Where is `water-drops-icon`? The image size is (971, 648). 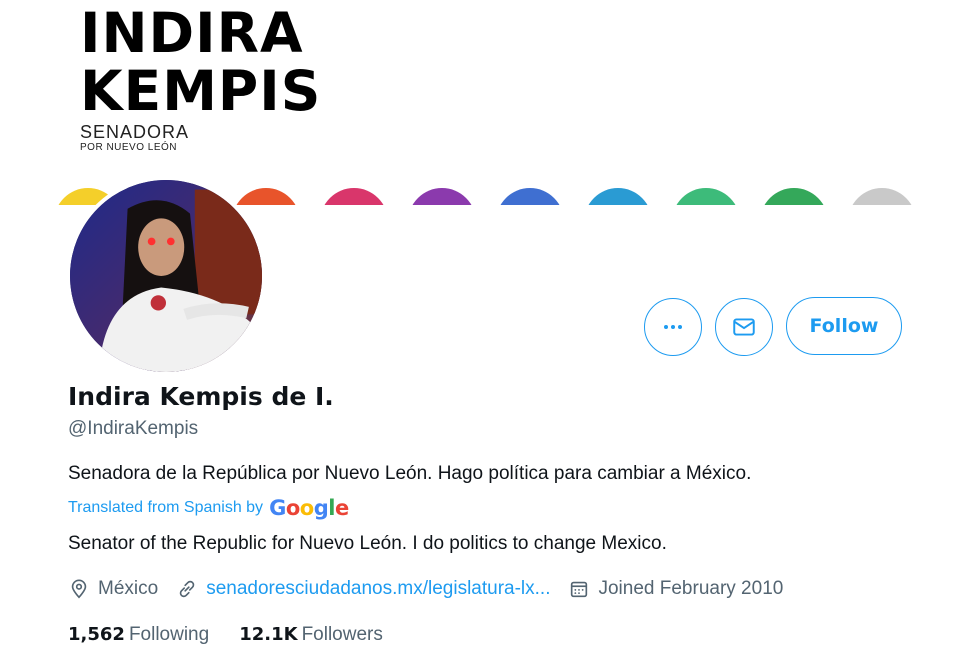 water-drops-icon is located at coordinates (618, 196).